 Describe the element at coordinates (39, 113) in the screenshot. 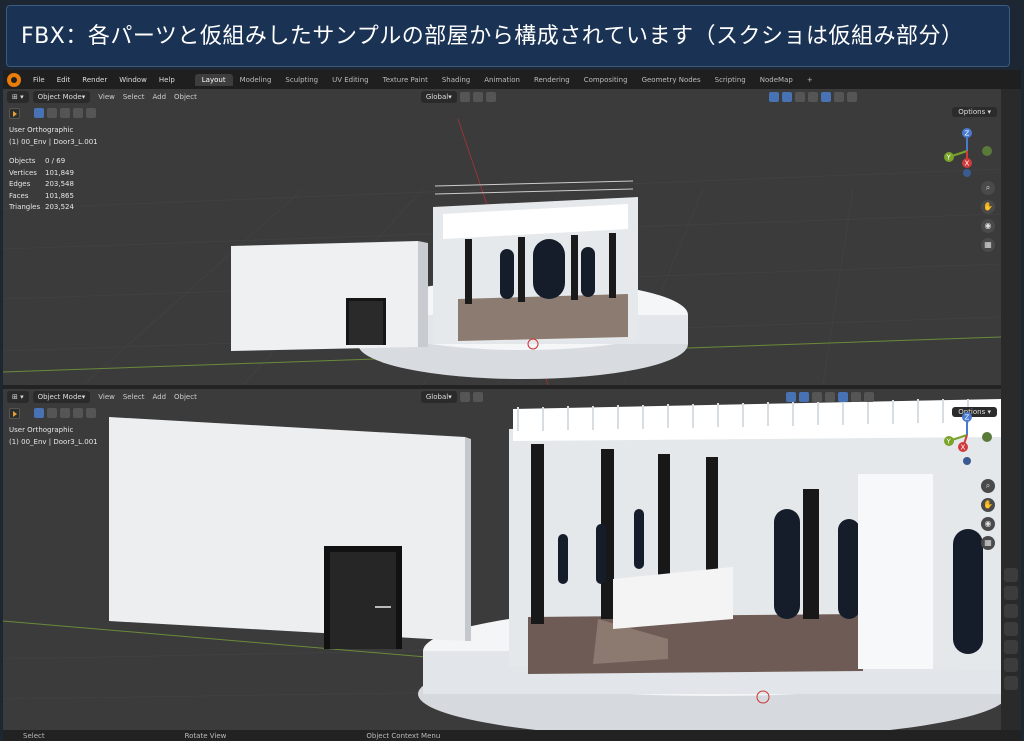

I see `select-box-icon` at that location.